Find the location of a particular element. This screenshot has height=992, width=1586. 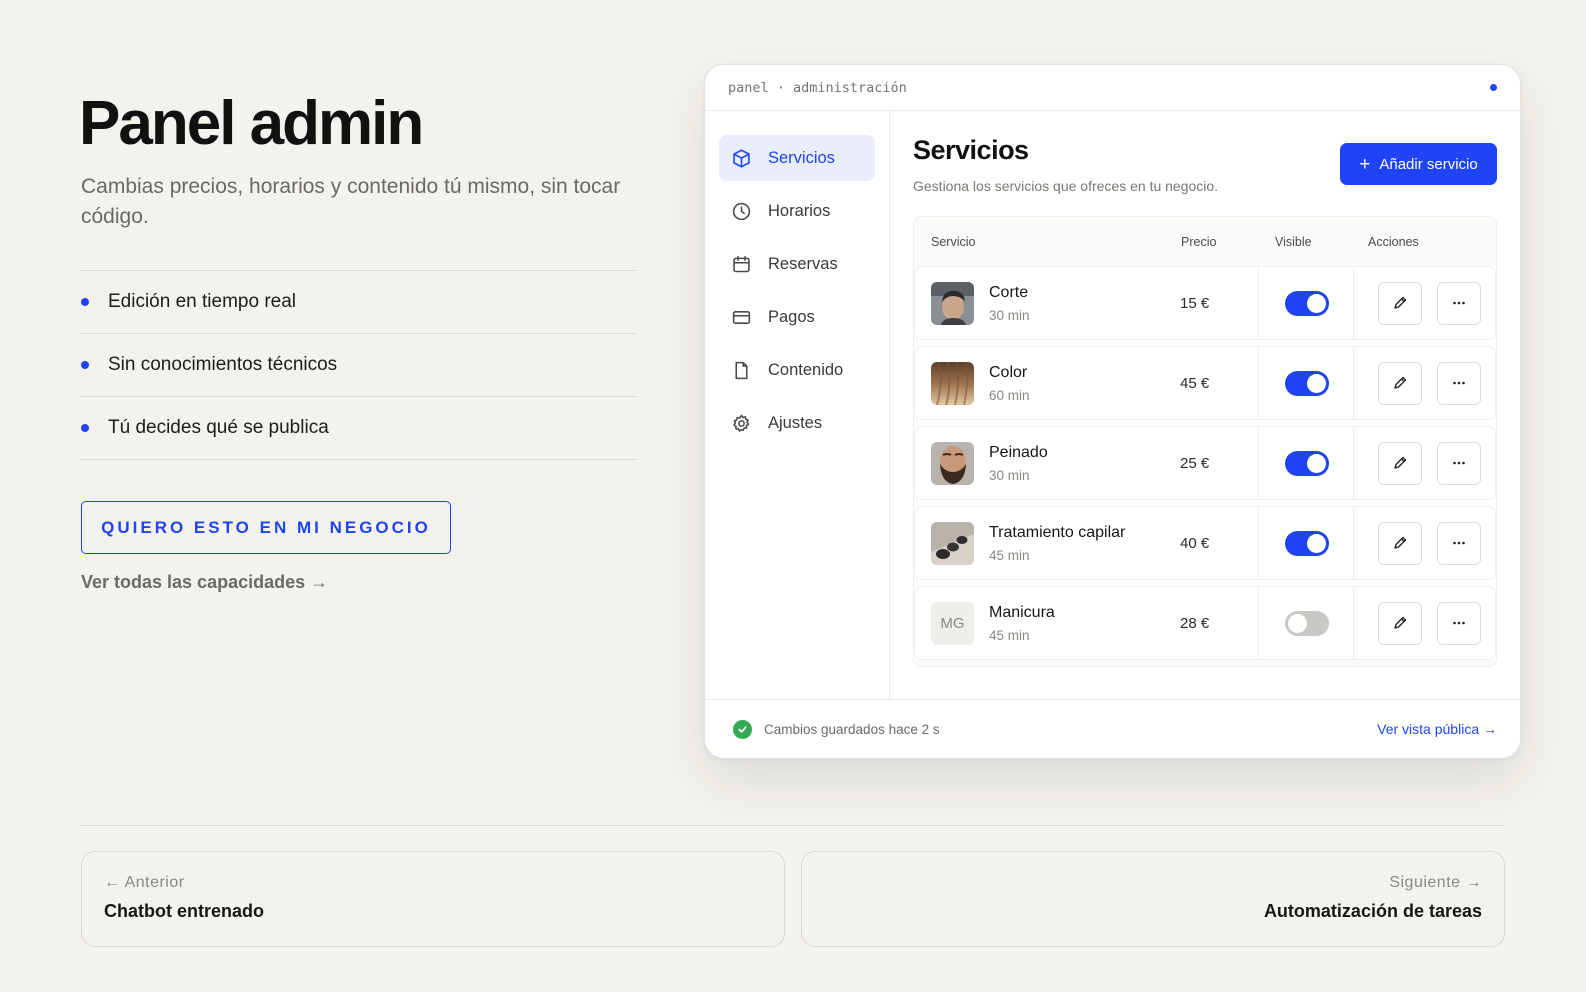

table-row: Color 60 min 45 € is located at coordinates (1205, 383).